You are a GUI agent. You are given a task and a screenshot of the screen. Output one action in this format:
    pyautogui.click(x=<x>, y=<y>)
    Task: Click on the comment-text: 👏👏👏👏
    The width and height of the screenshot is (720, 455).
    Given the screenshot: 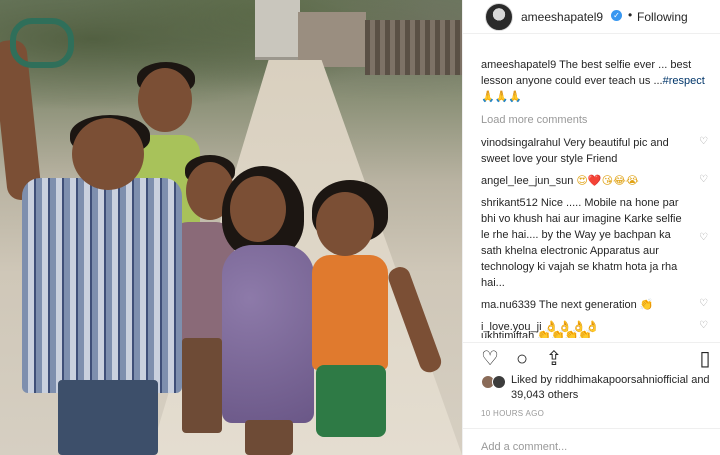 What is the action you would take?
    pyautogui.click(x=563, y=334)
    